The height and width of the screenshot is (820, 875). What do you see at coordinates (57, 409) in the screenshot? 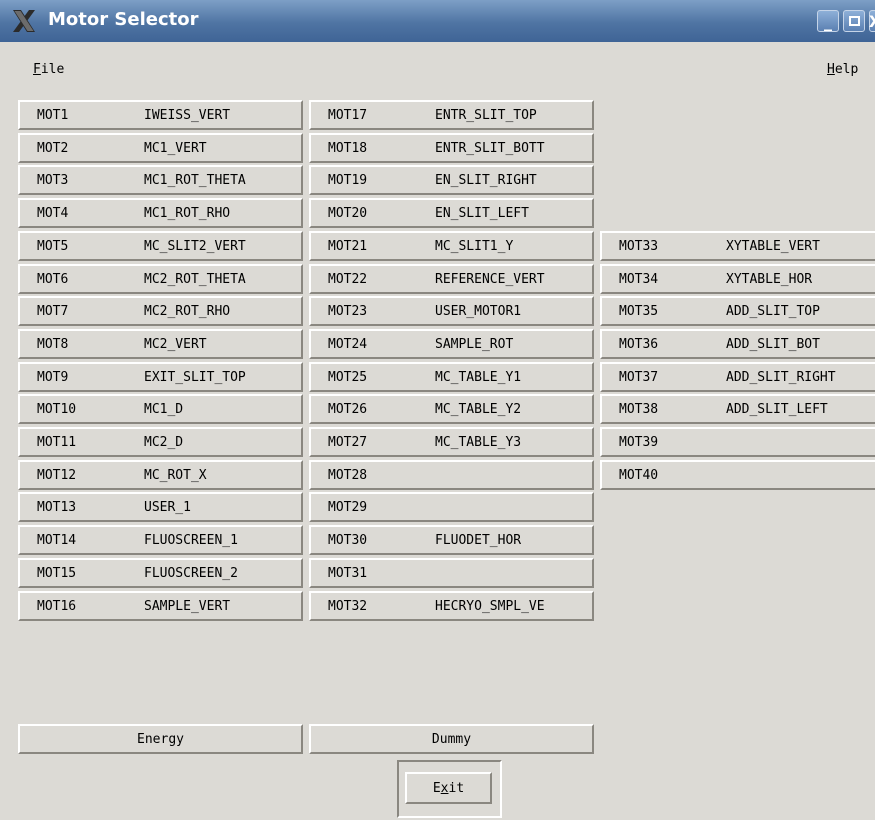
I see `motor-id: MOT10` at bounding box center [57, 409].